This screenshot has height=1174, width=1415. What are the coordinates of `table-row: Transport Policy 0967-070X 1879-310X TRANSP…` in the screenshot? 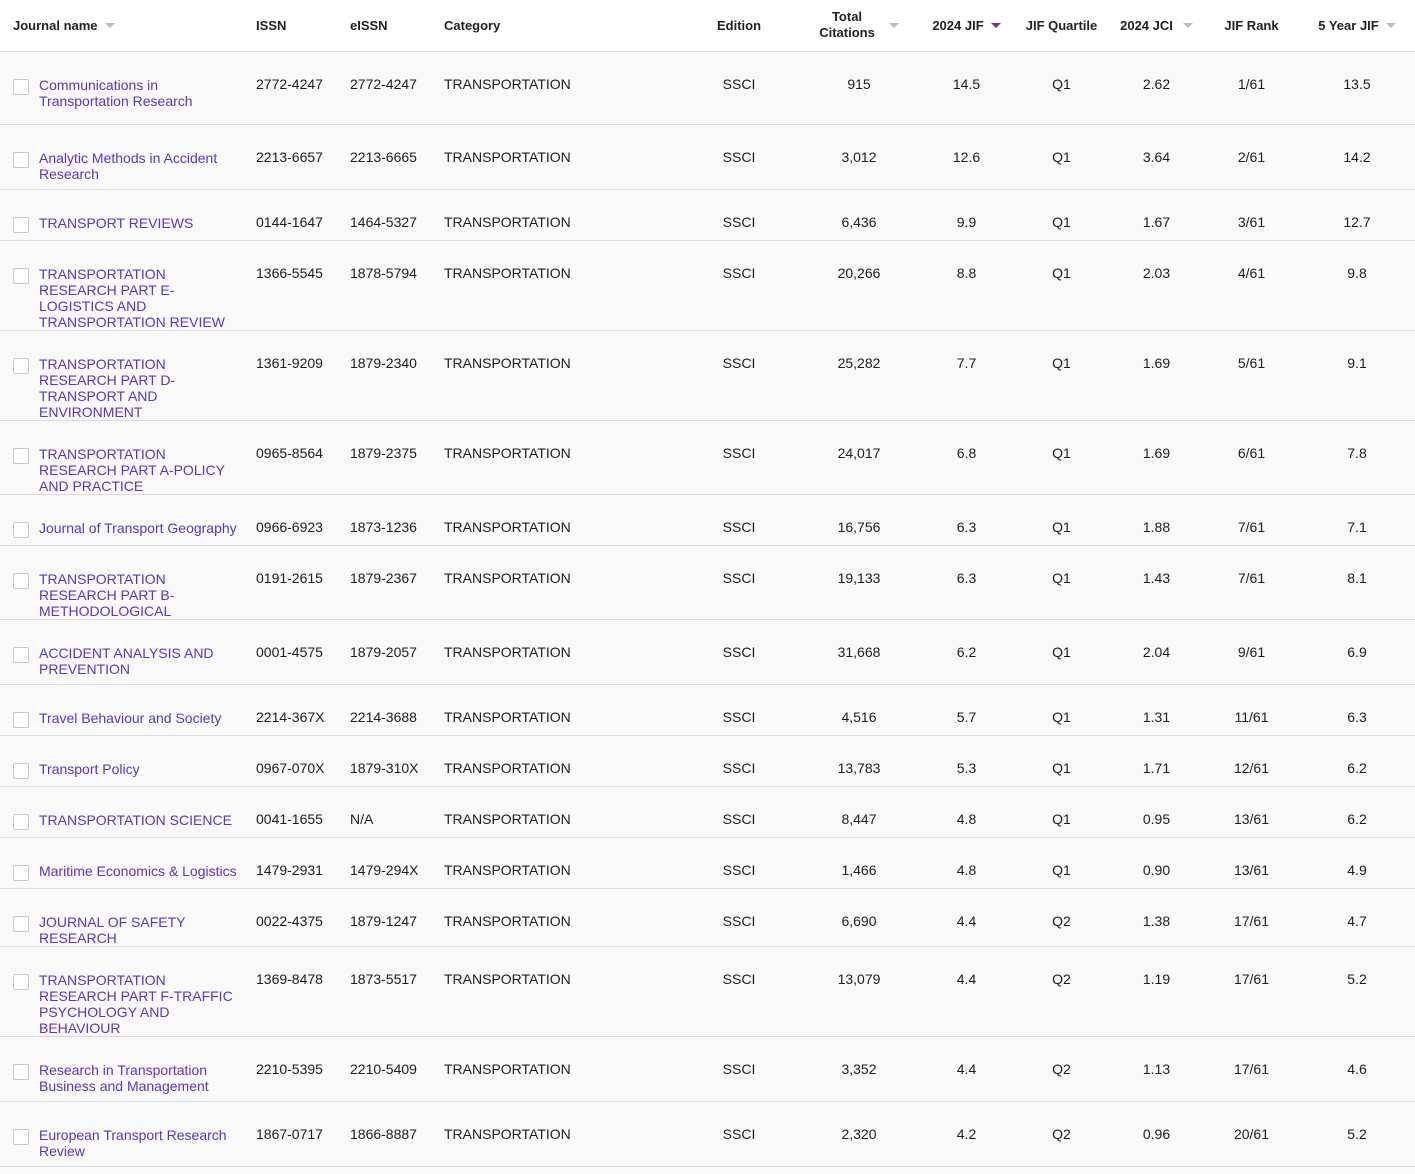 It's located at (707, 760).